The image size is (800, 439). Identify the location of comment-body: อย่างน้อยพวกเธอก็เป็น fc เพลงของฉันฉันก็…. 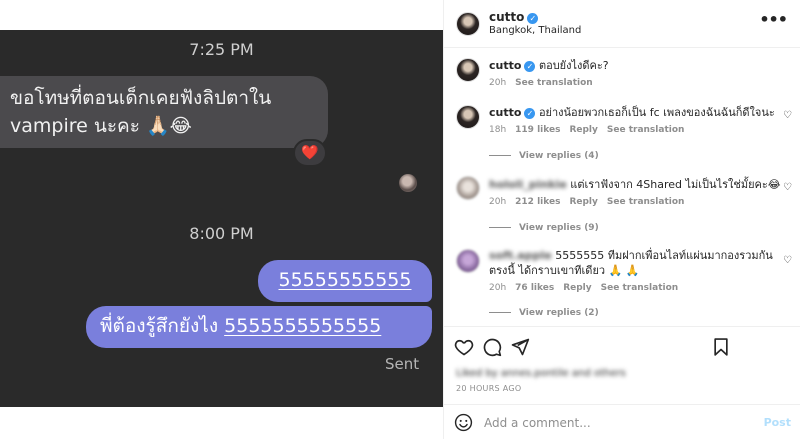
(656, 112).